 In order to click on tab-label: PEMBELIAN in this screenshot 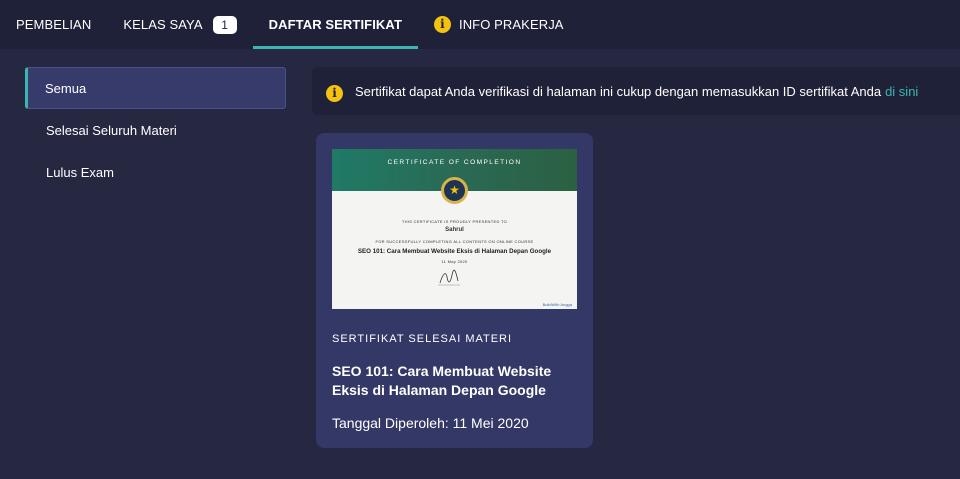, I will do `click(54, 24)`.